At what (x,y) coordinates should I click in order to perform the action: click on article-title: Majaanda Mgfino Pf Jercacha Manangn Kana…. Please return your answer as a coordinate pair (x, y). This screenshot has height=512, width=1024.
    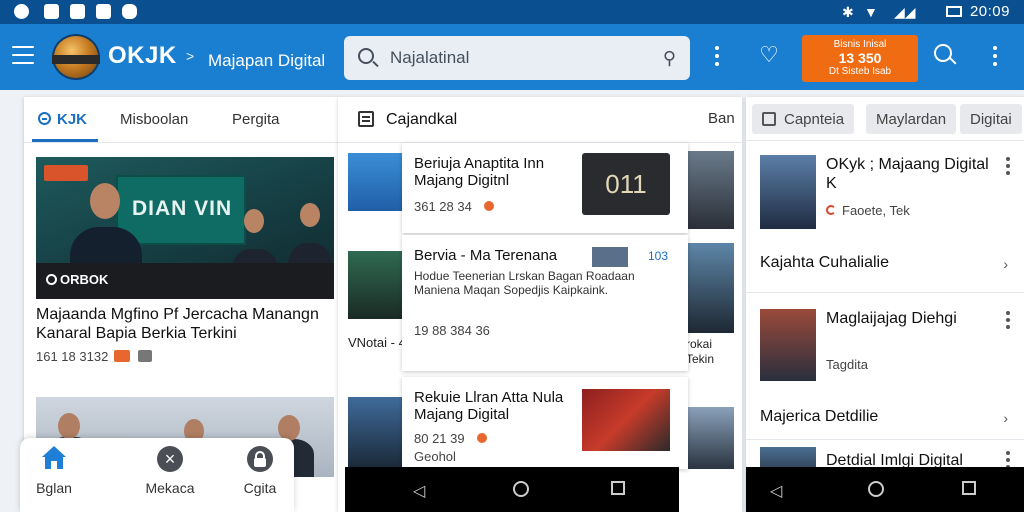
    Looking at the image, I should click on (184, 324).